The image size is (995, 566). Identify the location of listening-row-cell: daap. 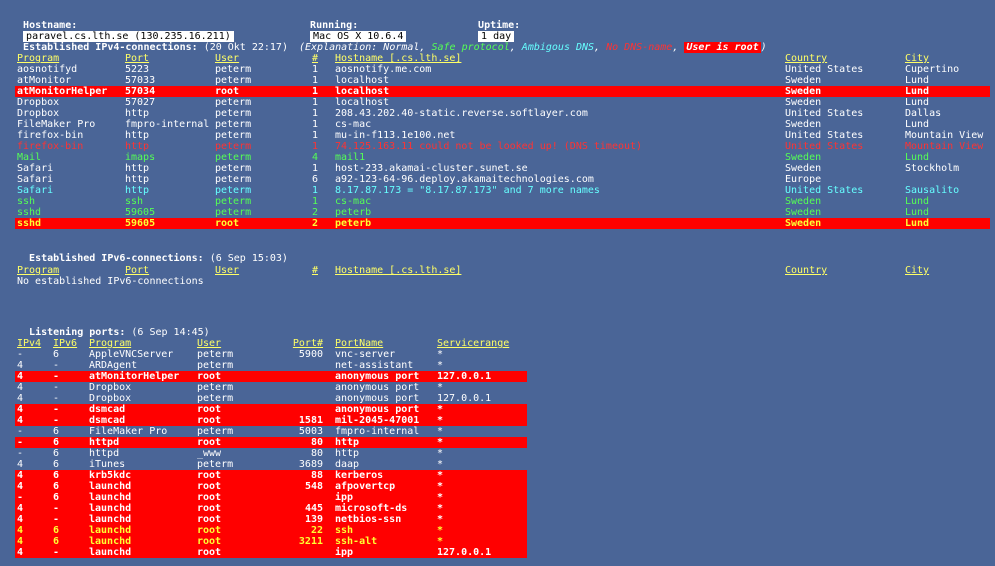
(347, 464).